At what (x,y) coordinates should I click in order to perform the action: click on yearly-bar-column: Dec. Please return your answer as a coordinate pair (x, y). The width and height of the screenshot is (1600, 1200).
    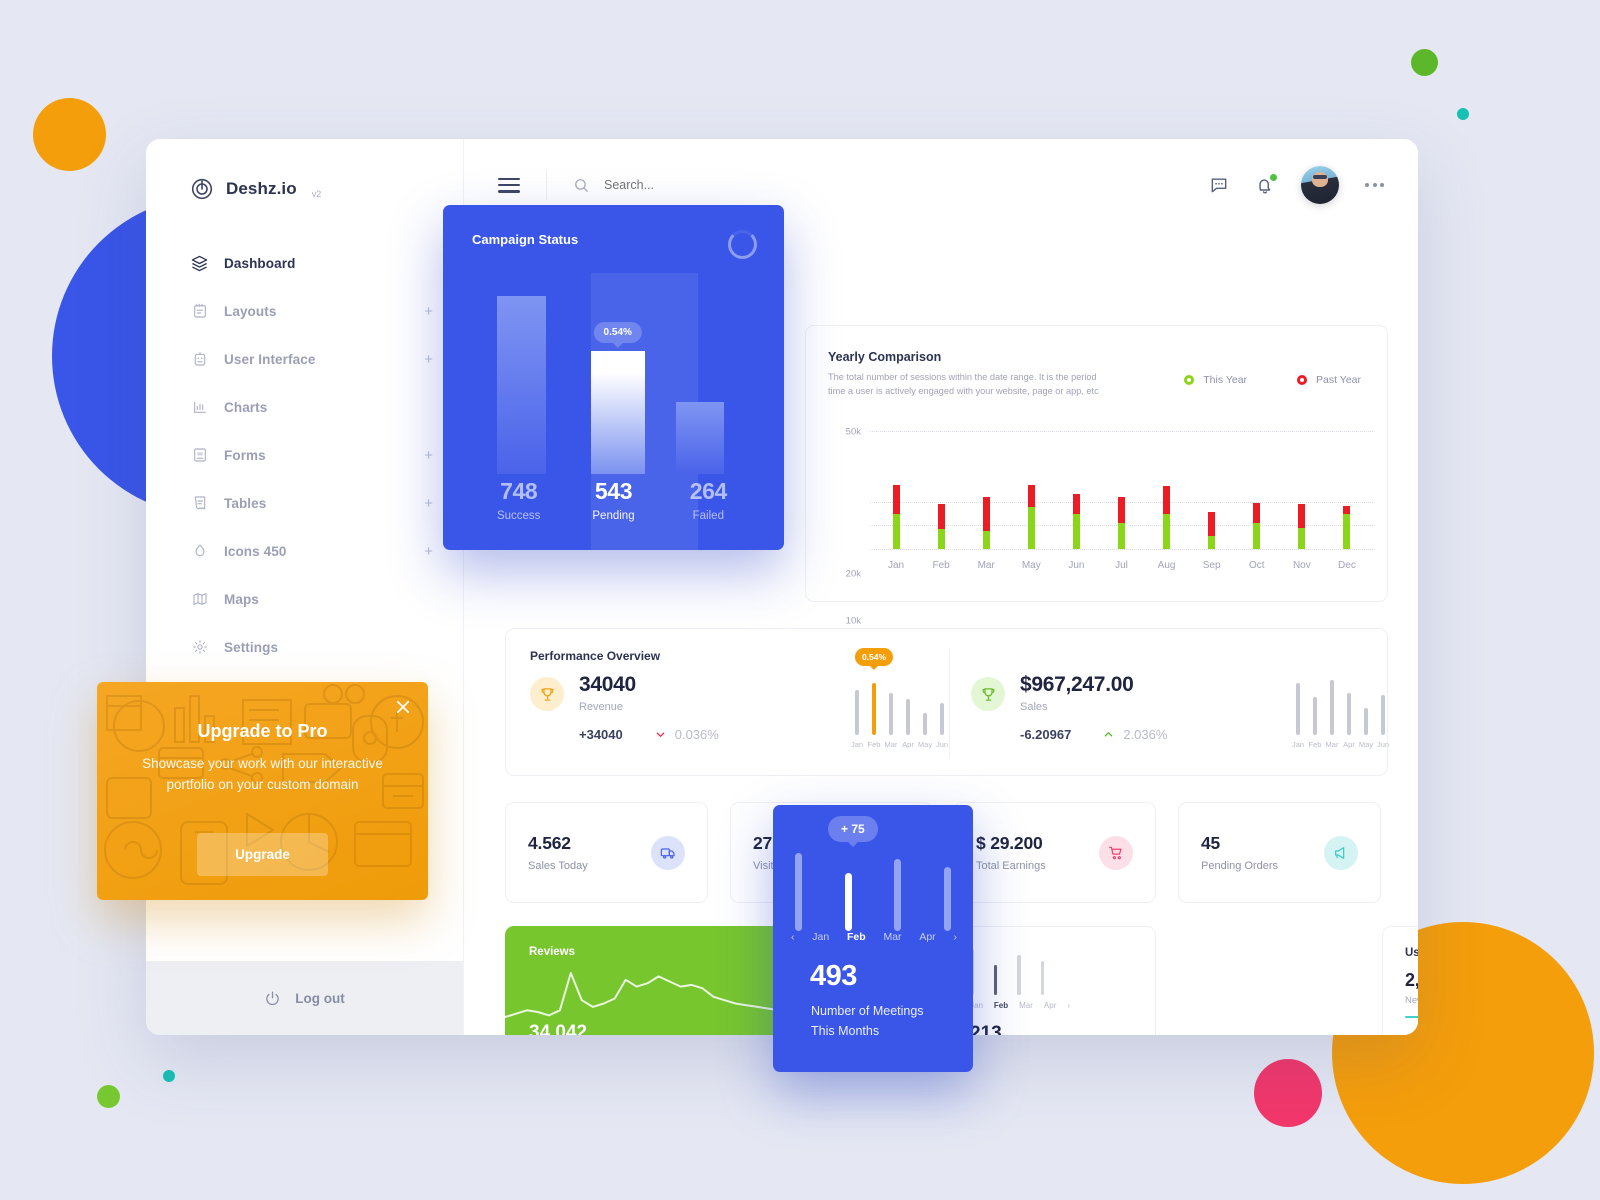
    Looking at the image, I should click on (1347, 501).